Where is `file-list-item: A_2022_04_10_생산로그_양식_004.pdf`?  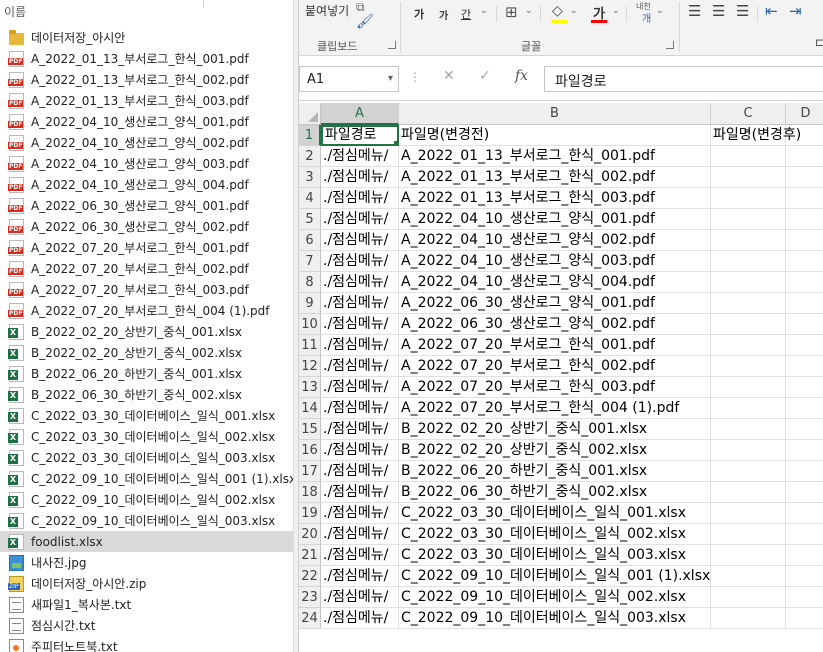
file-list-item: A_2022_04_10_생산로그_양식_004.pdf is located at coordinates (146, 184).